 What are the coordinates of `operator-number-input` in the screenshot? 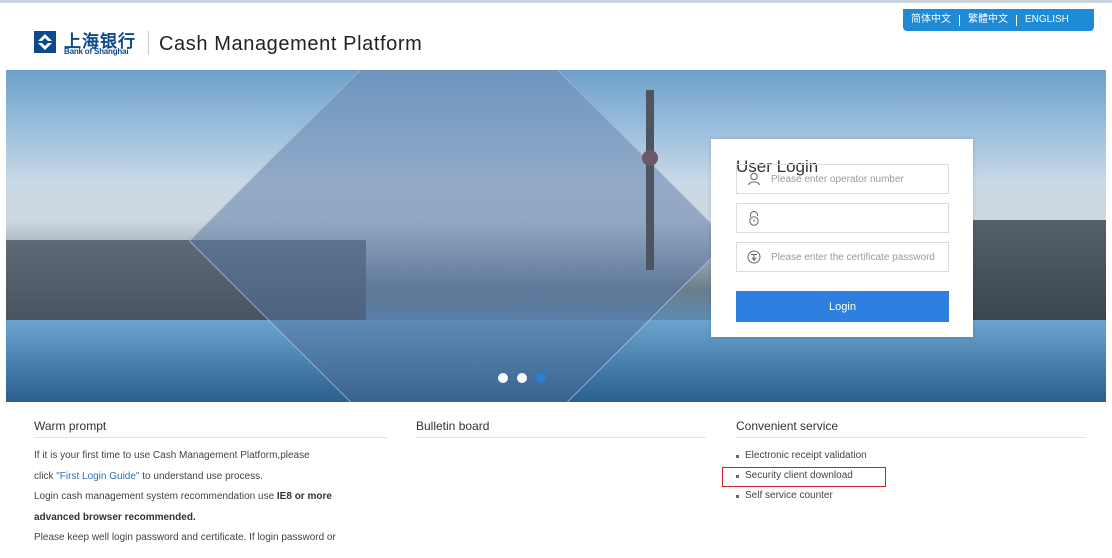 It's located at (856, 179).